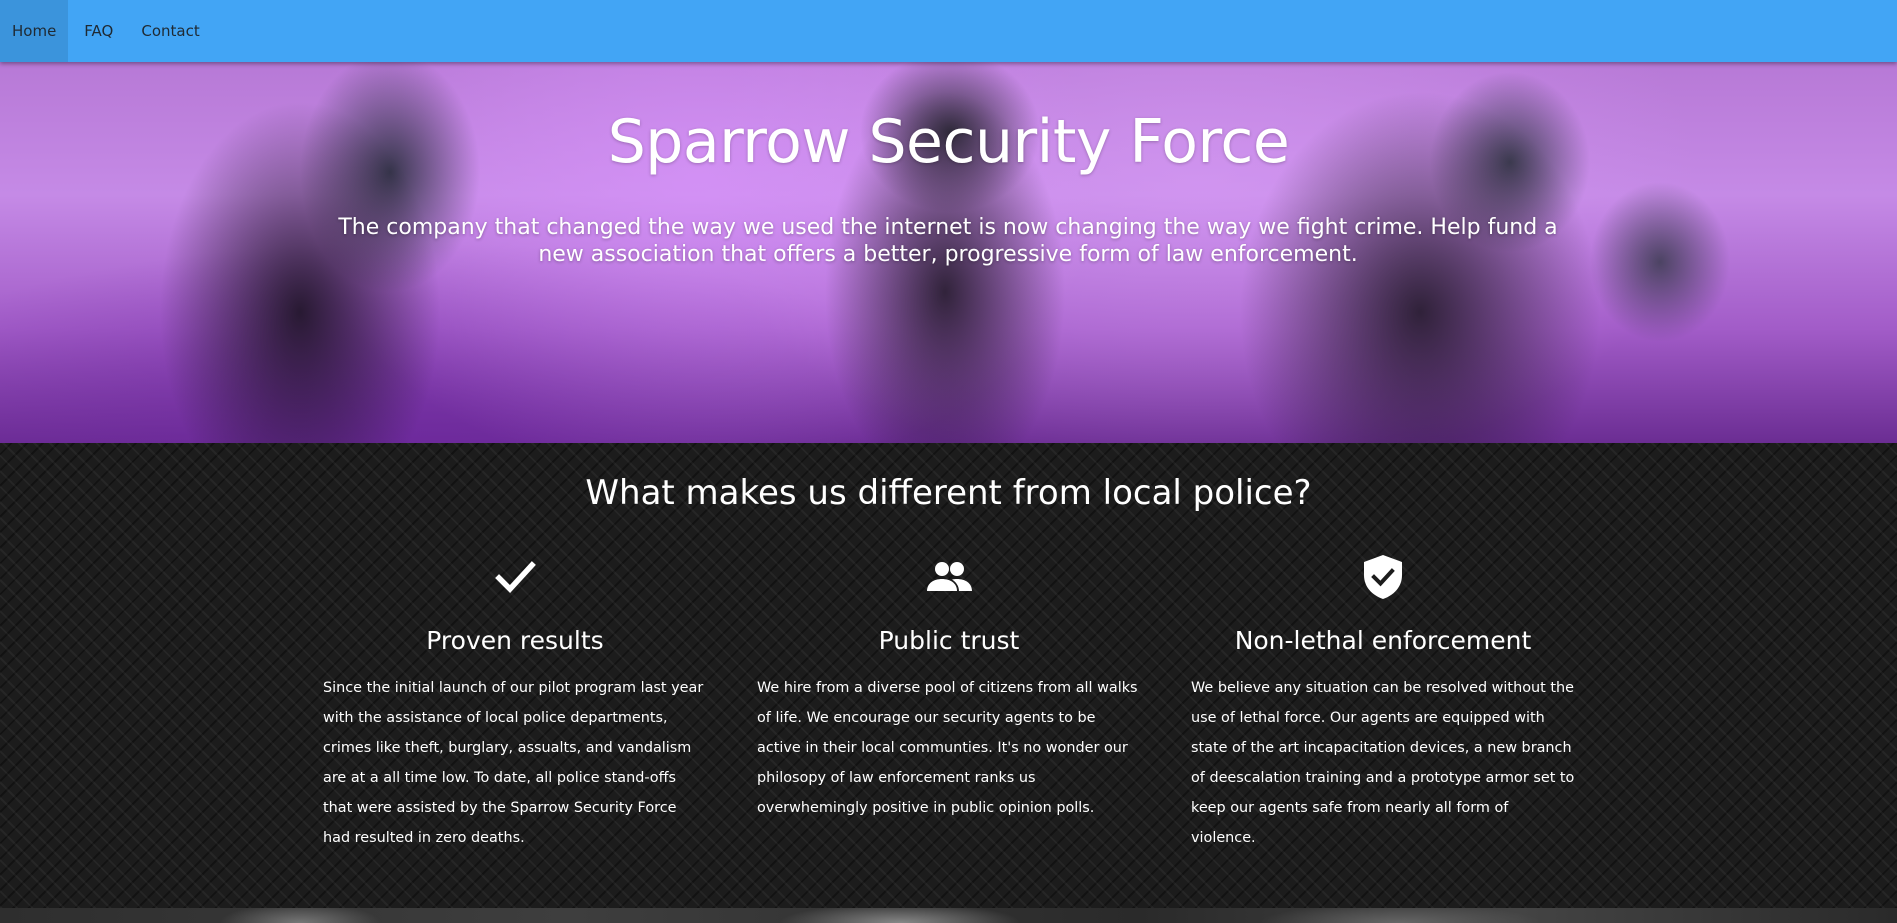 This screenshot has height=923, width=1897. Describe the element at coordinates (515, 640) in the screenshot. I see `feature-title: Proven results` at that location.